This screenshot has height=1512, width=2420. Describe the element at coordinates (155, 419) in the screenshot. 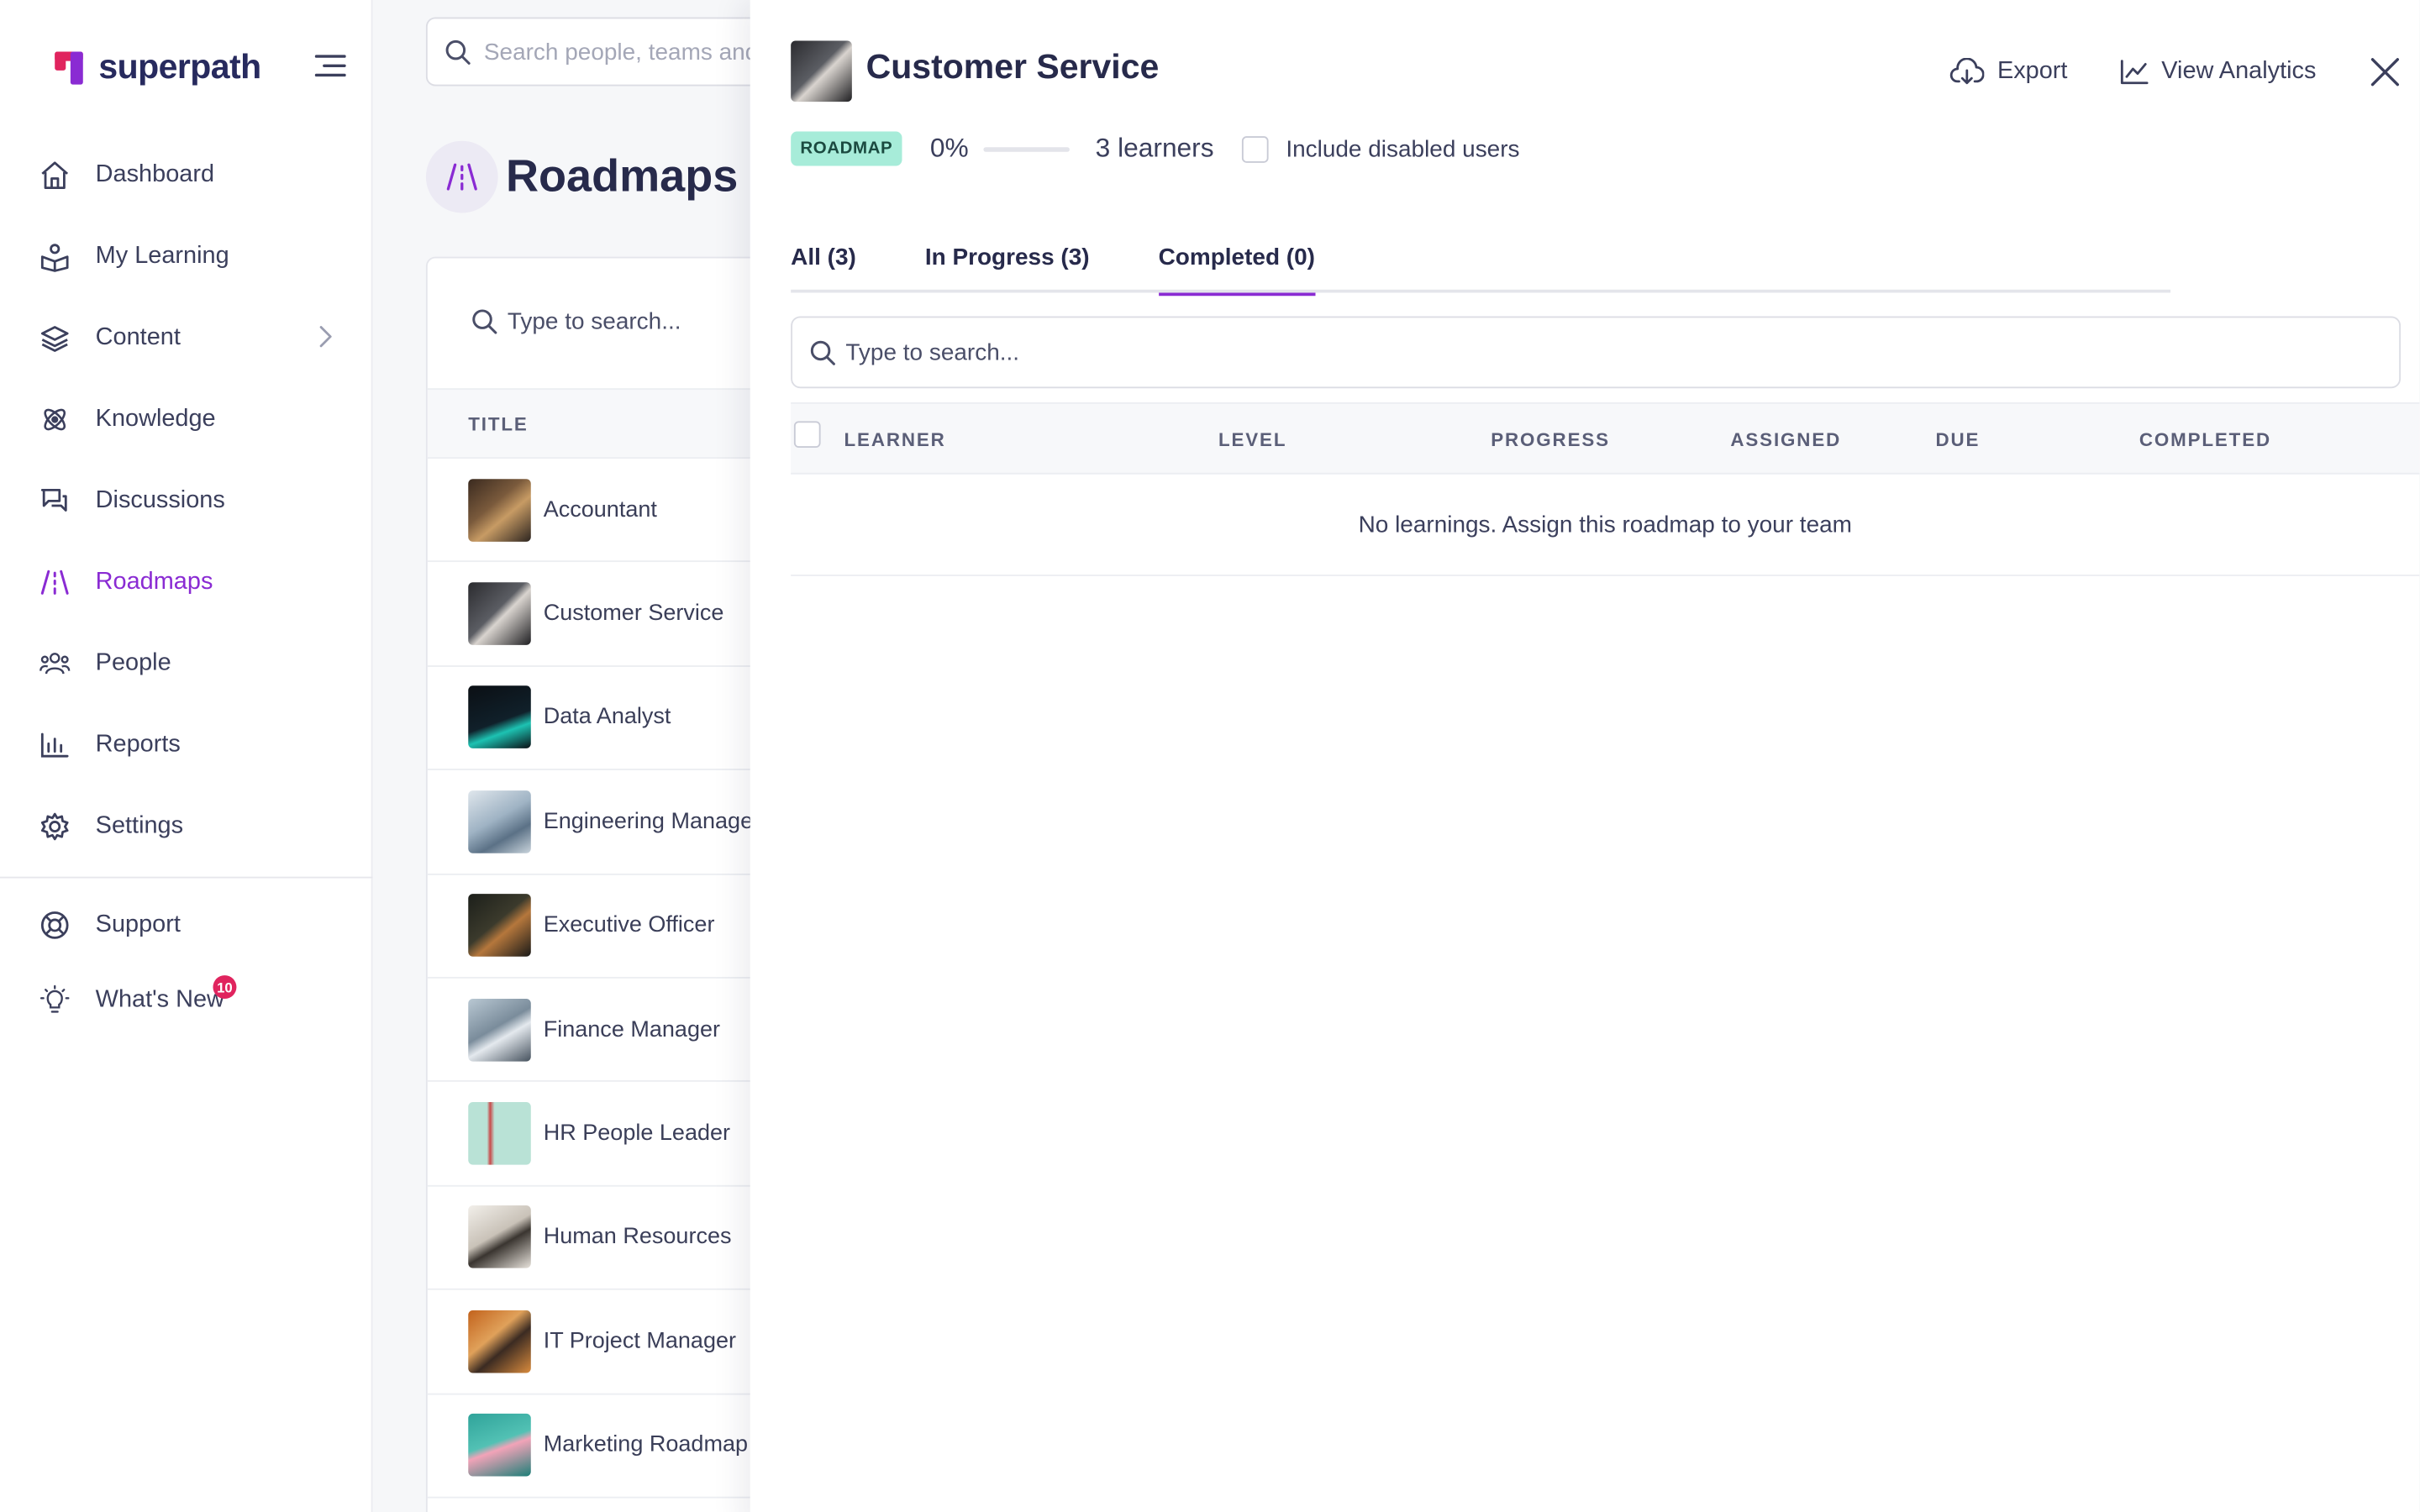

I see `sidebar-item-label: Knowledge` at that location.